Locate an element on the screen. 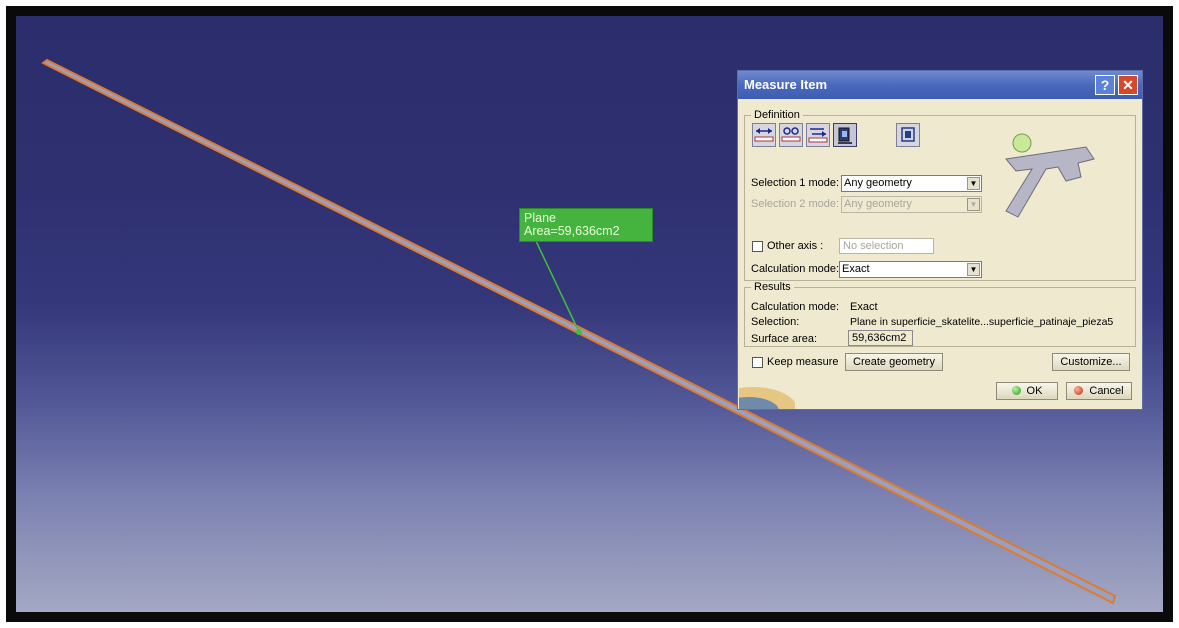 The height and width of the screenshot is (628, 1179). results-calc-mode-label: Calculation mode: is located at coordinates (795, 307).